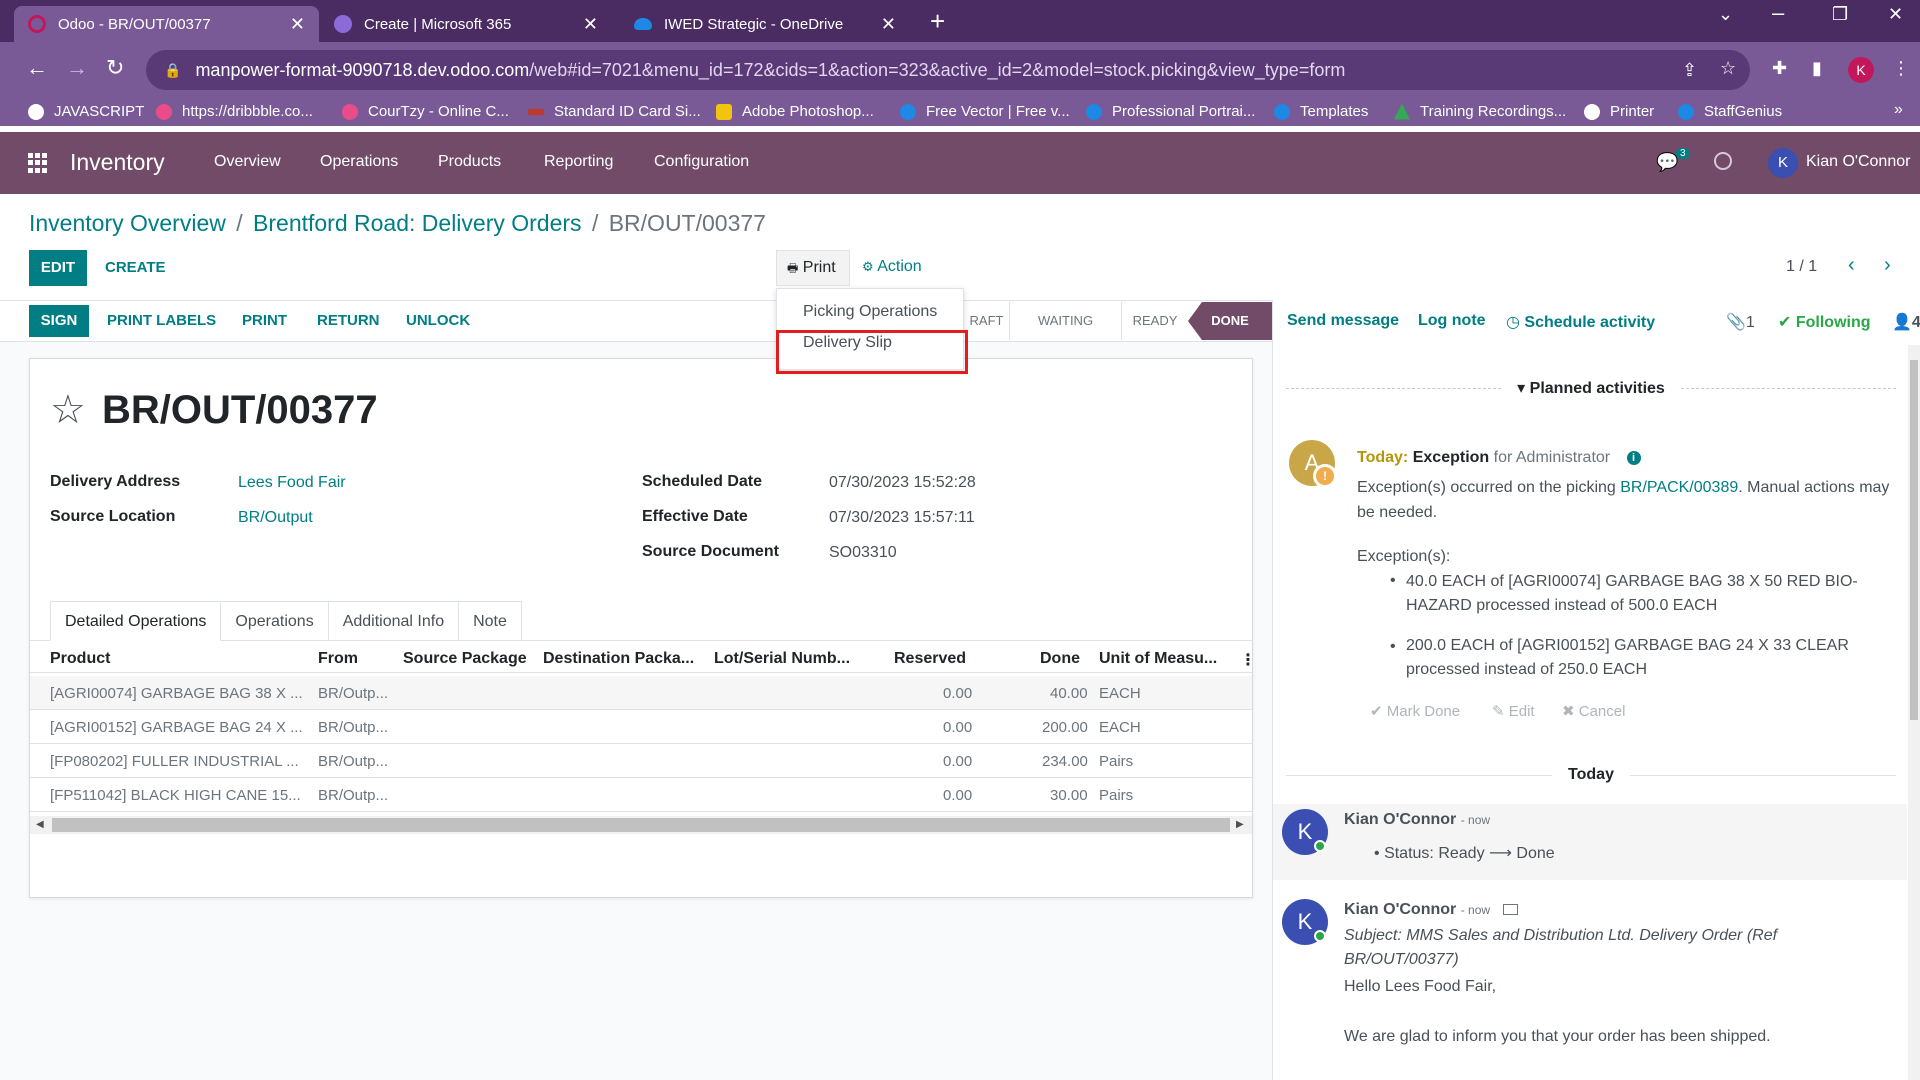 This screenshot has height=1080, width=1920. Describe the element at coordinates (1593, 711) in the screenshot. I see `cancel-activity-button: ✖ Cancel` at that location.